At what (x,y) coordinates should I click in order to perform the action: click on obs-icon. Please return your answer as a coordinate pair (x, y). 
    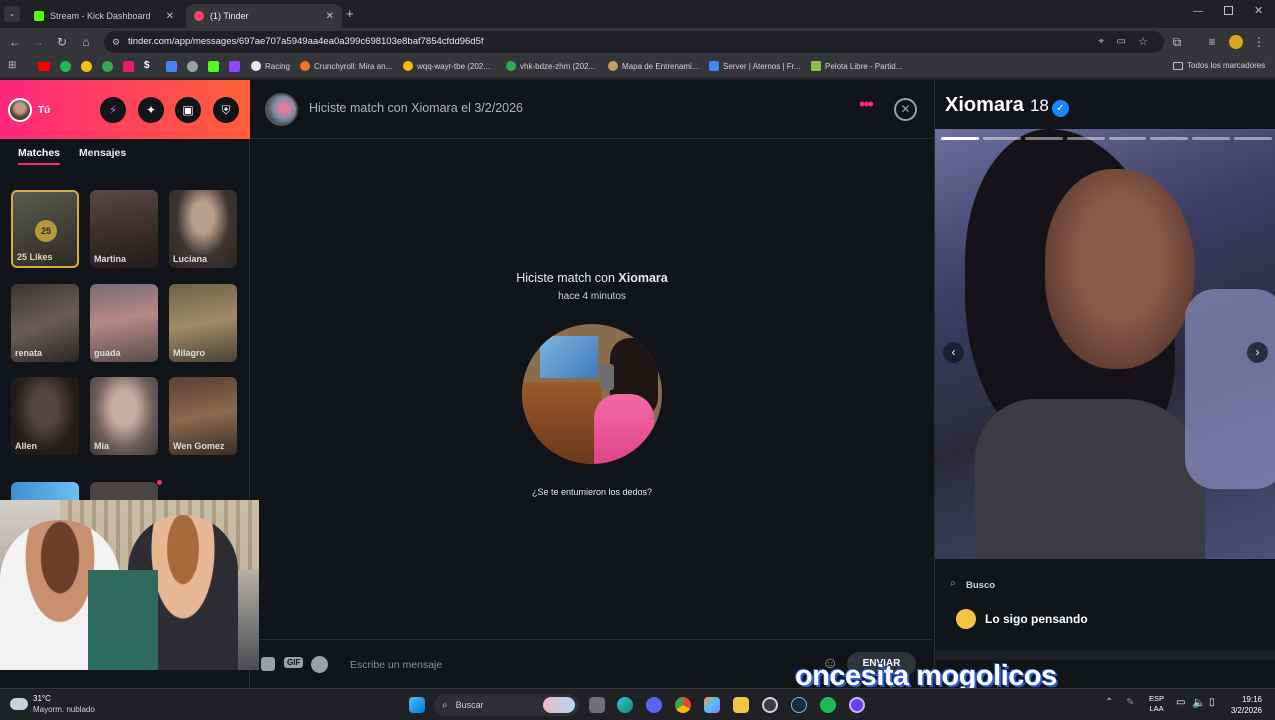
    Looking at the image, I should click on (770, 705).